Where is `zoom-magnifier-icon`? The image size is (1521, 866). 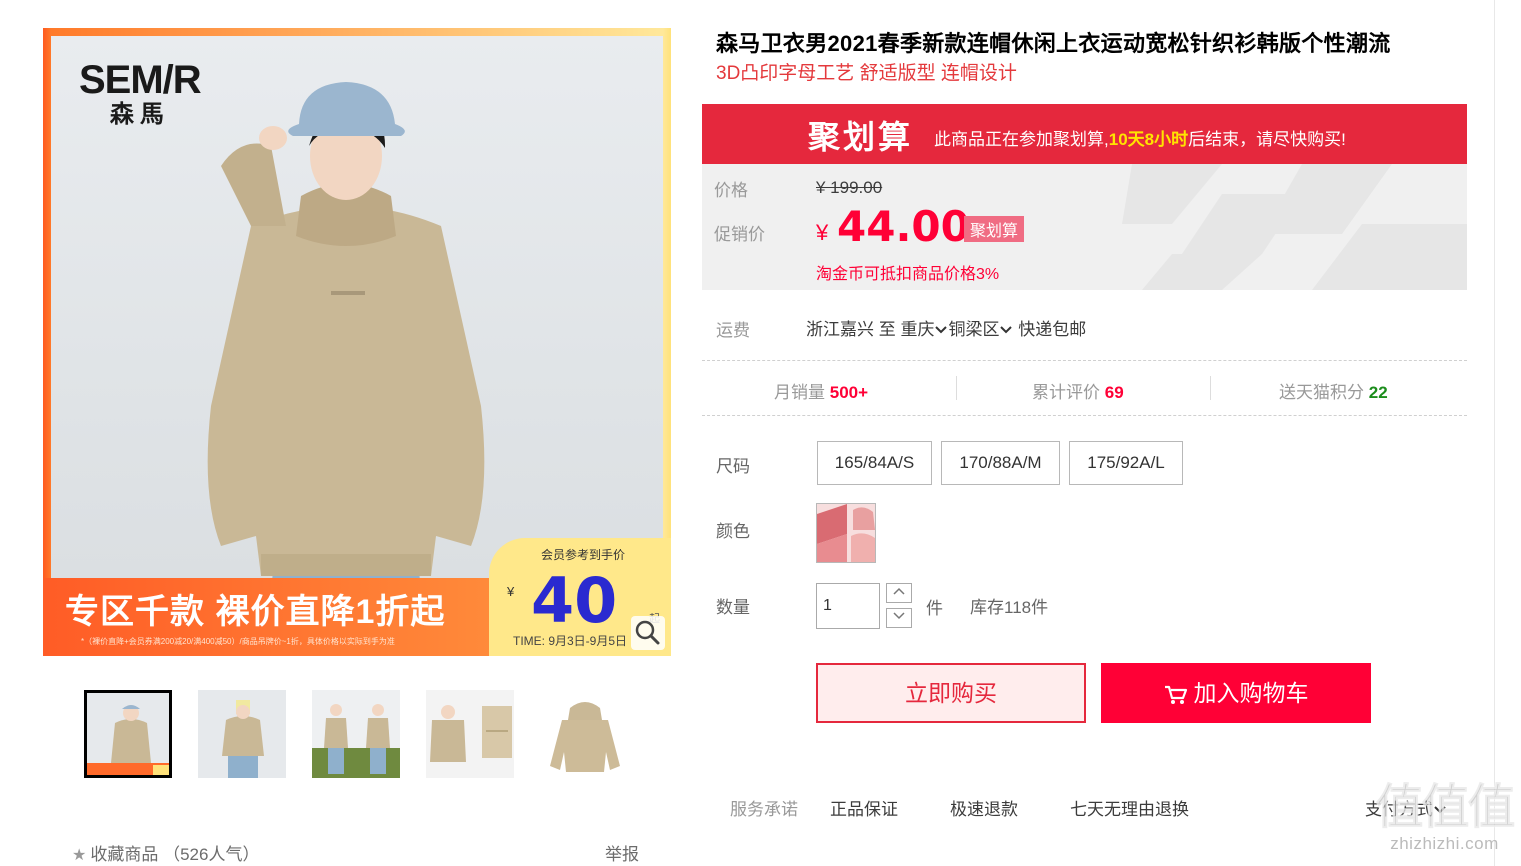
zoom-magnifier-icon is located at coordinates (648, 633).